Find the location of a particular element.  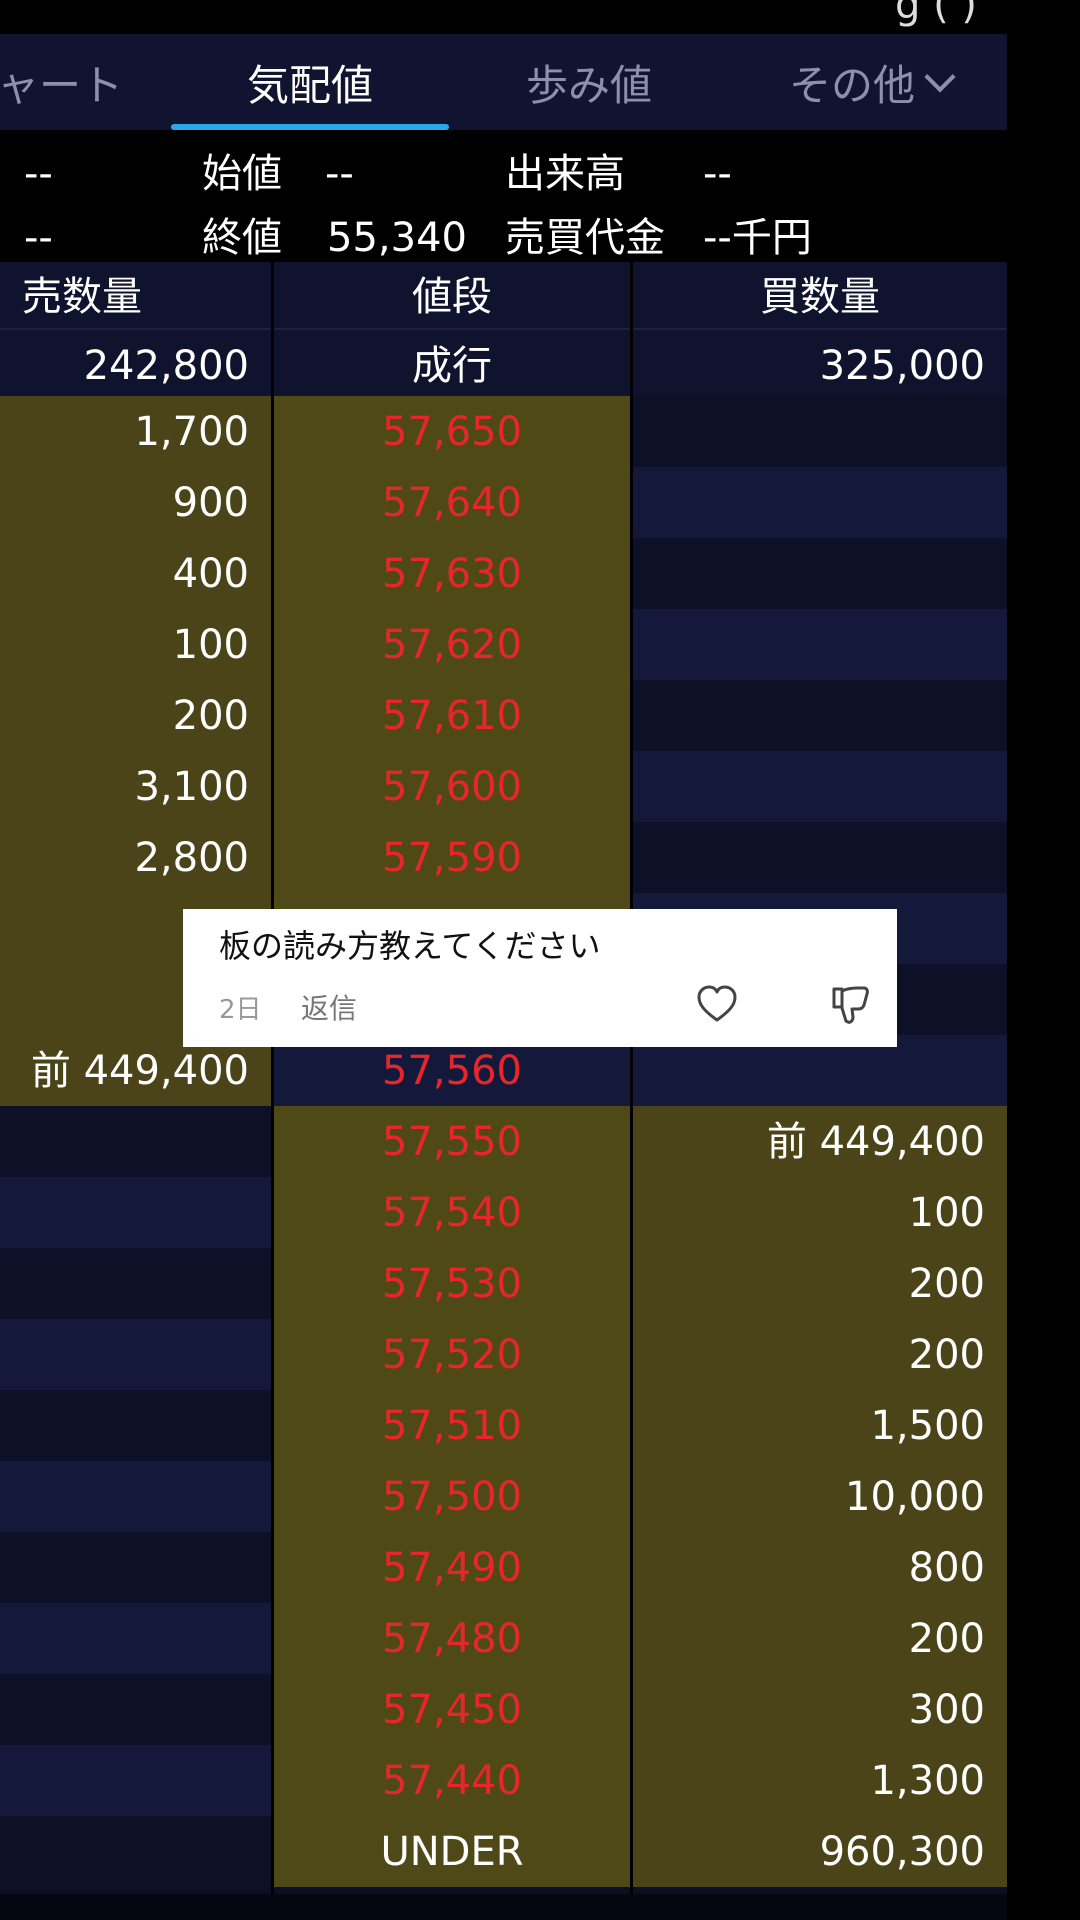

price-value: 57,510 is located at coordinates (452, 1426).